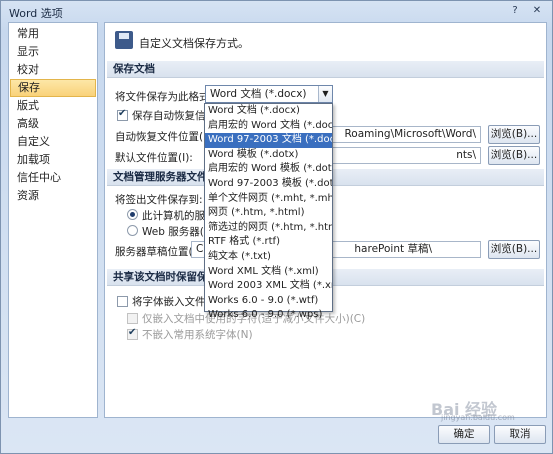 This screenshot has height=454, width=553. I want to click on watermark-url: jingyan.baidu.com, so click(478, 417).